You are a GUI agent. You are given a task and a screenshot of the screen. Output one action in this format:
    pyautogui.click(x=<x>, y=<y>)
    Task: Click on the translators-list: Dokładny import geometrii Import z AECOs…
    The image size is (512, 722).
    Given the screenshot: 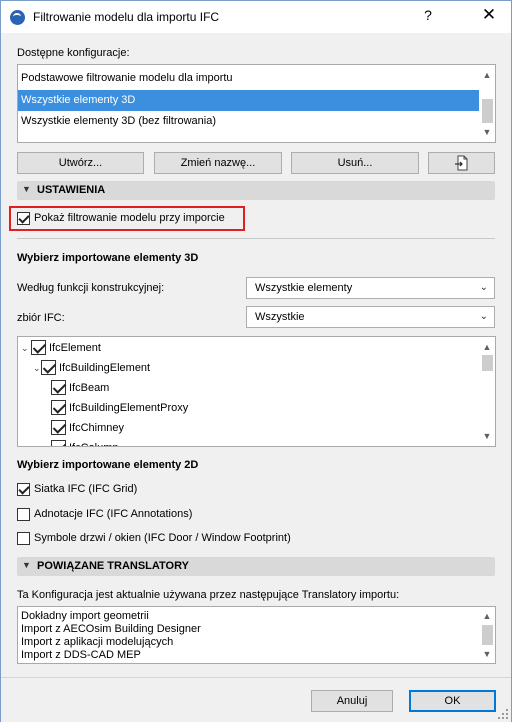 What is the action you would take?
    pyautogui.click(x=256, y=635)
    